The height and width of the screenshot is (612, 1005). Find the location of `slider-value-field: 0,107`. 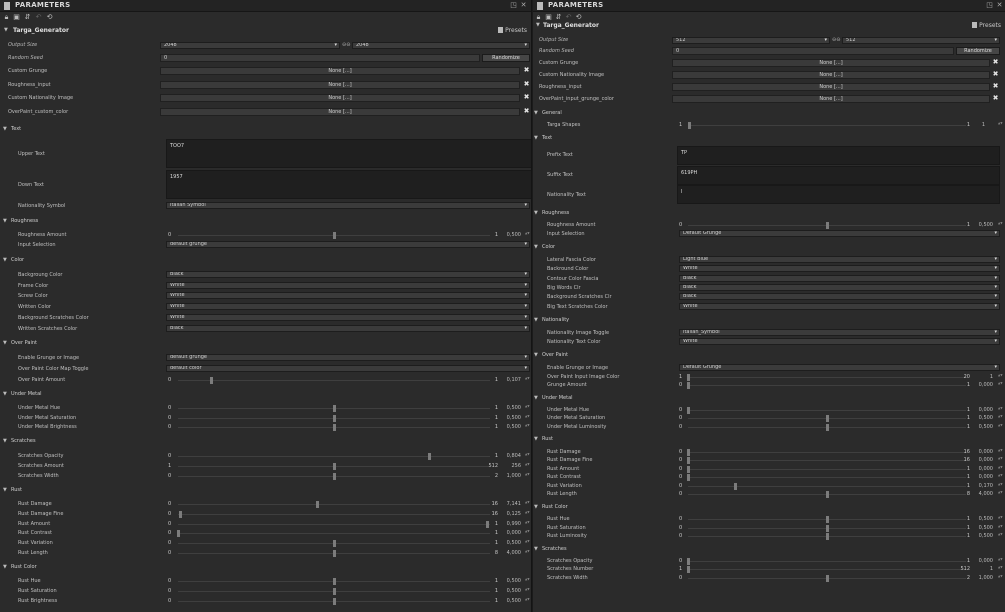

slider-value-field: 0,107 is located at coordinates (511, 380).